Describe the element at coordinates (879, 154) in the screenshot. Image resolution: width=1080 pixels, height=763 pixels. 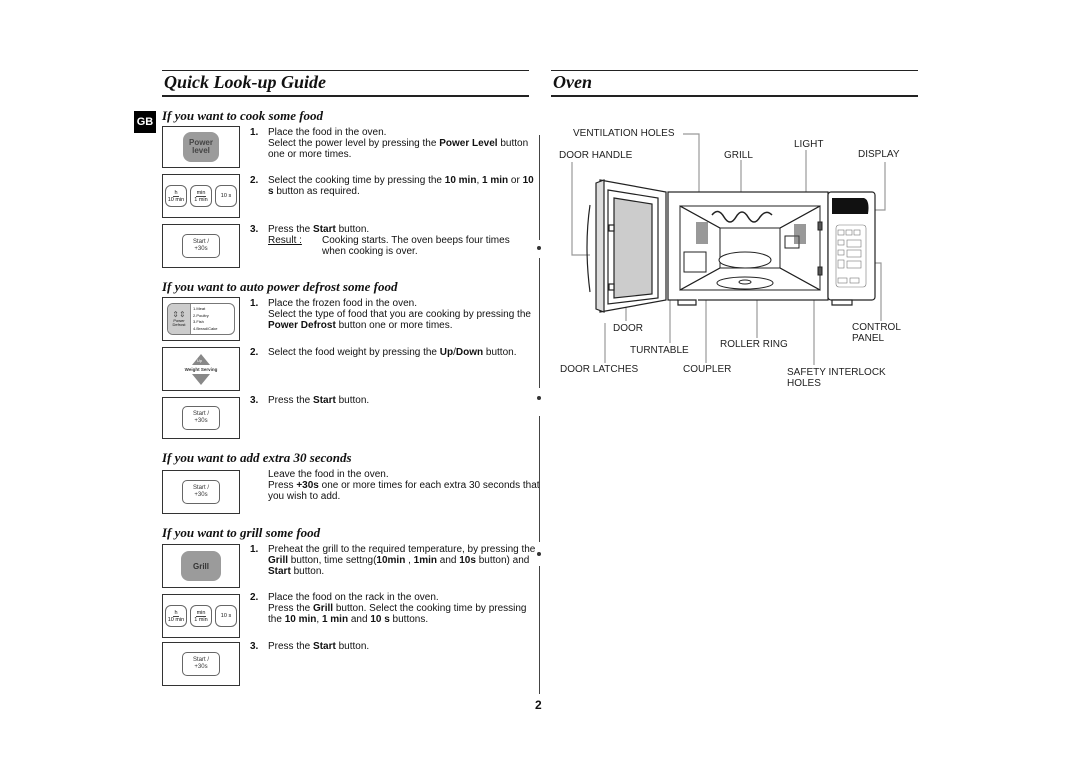
I see `label-display: DISPLAY` at that location.